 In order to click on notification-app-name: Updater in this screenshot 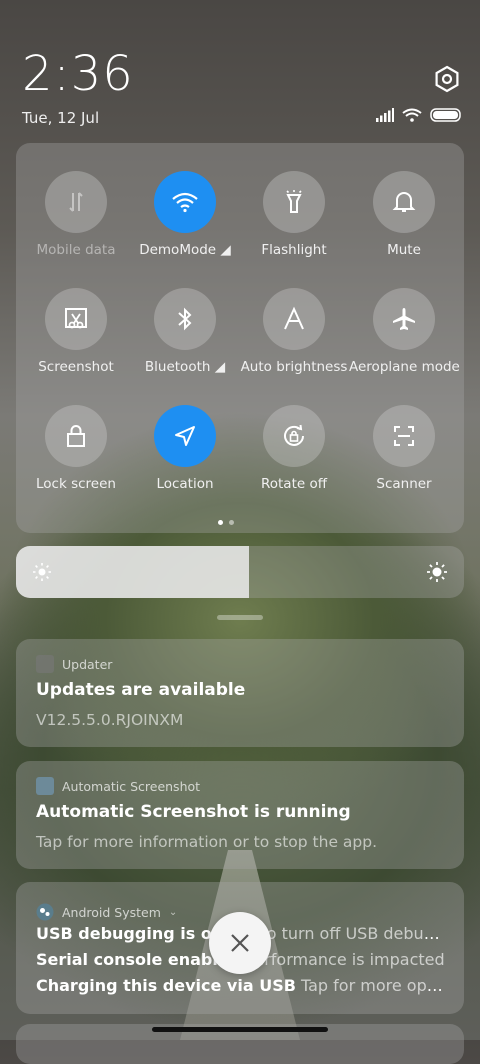, I will do `click(87, 664)`.